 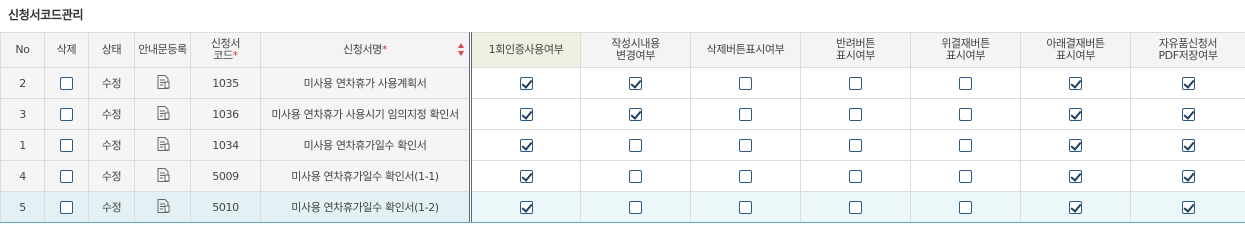 I want to click on col-header-status: 상태, so click(x=111, y=50).